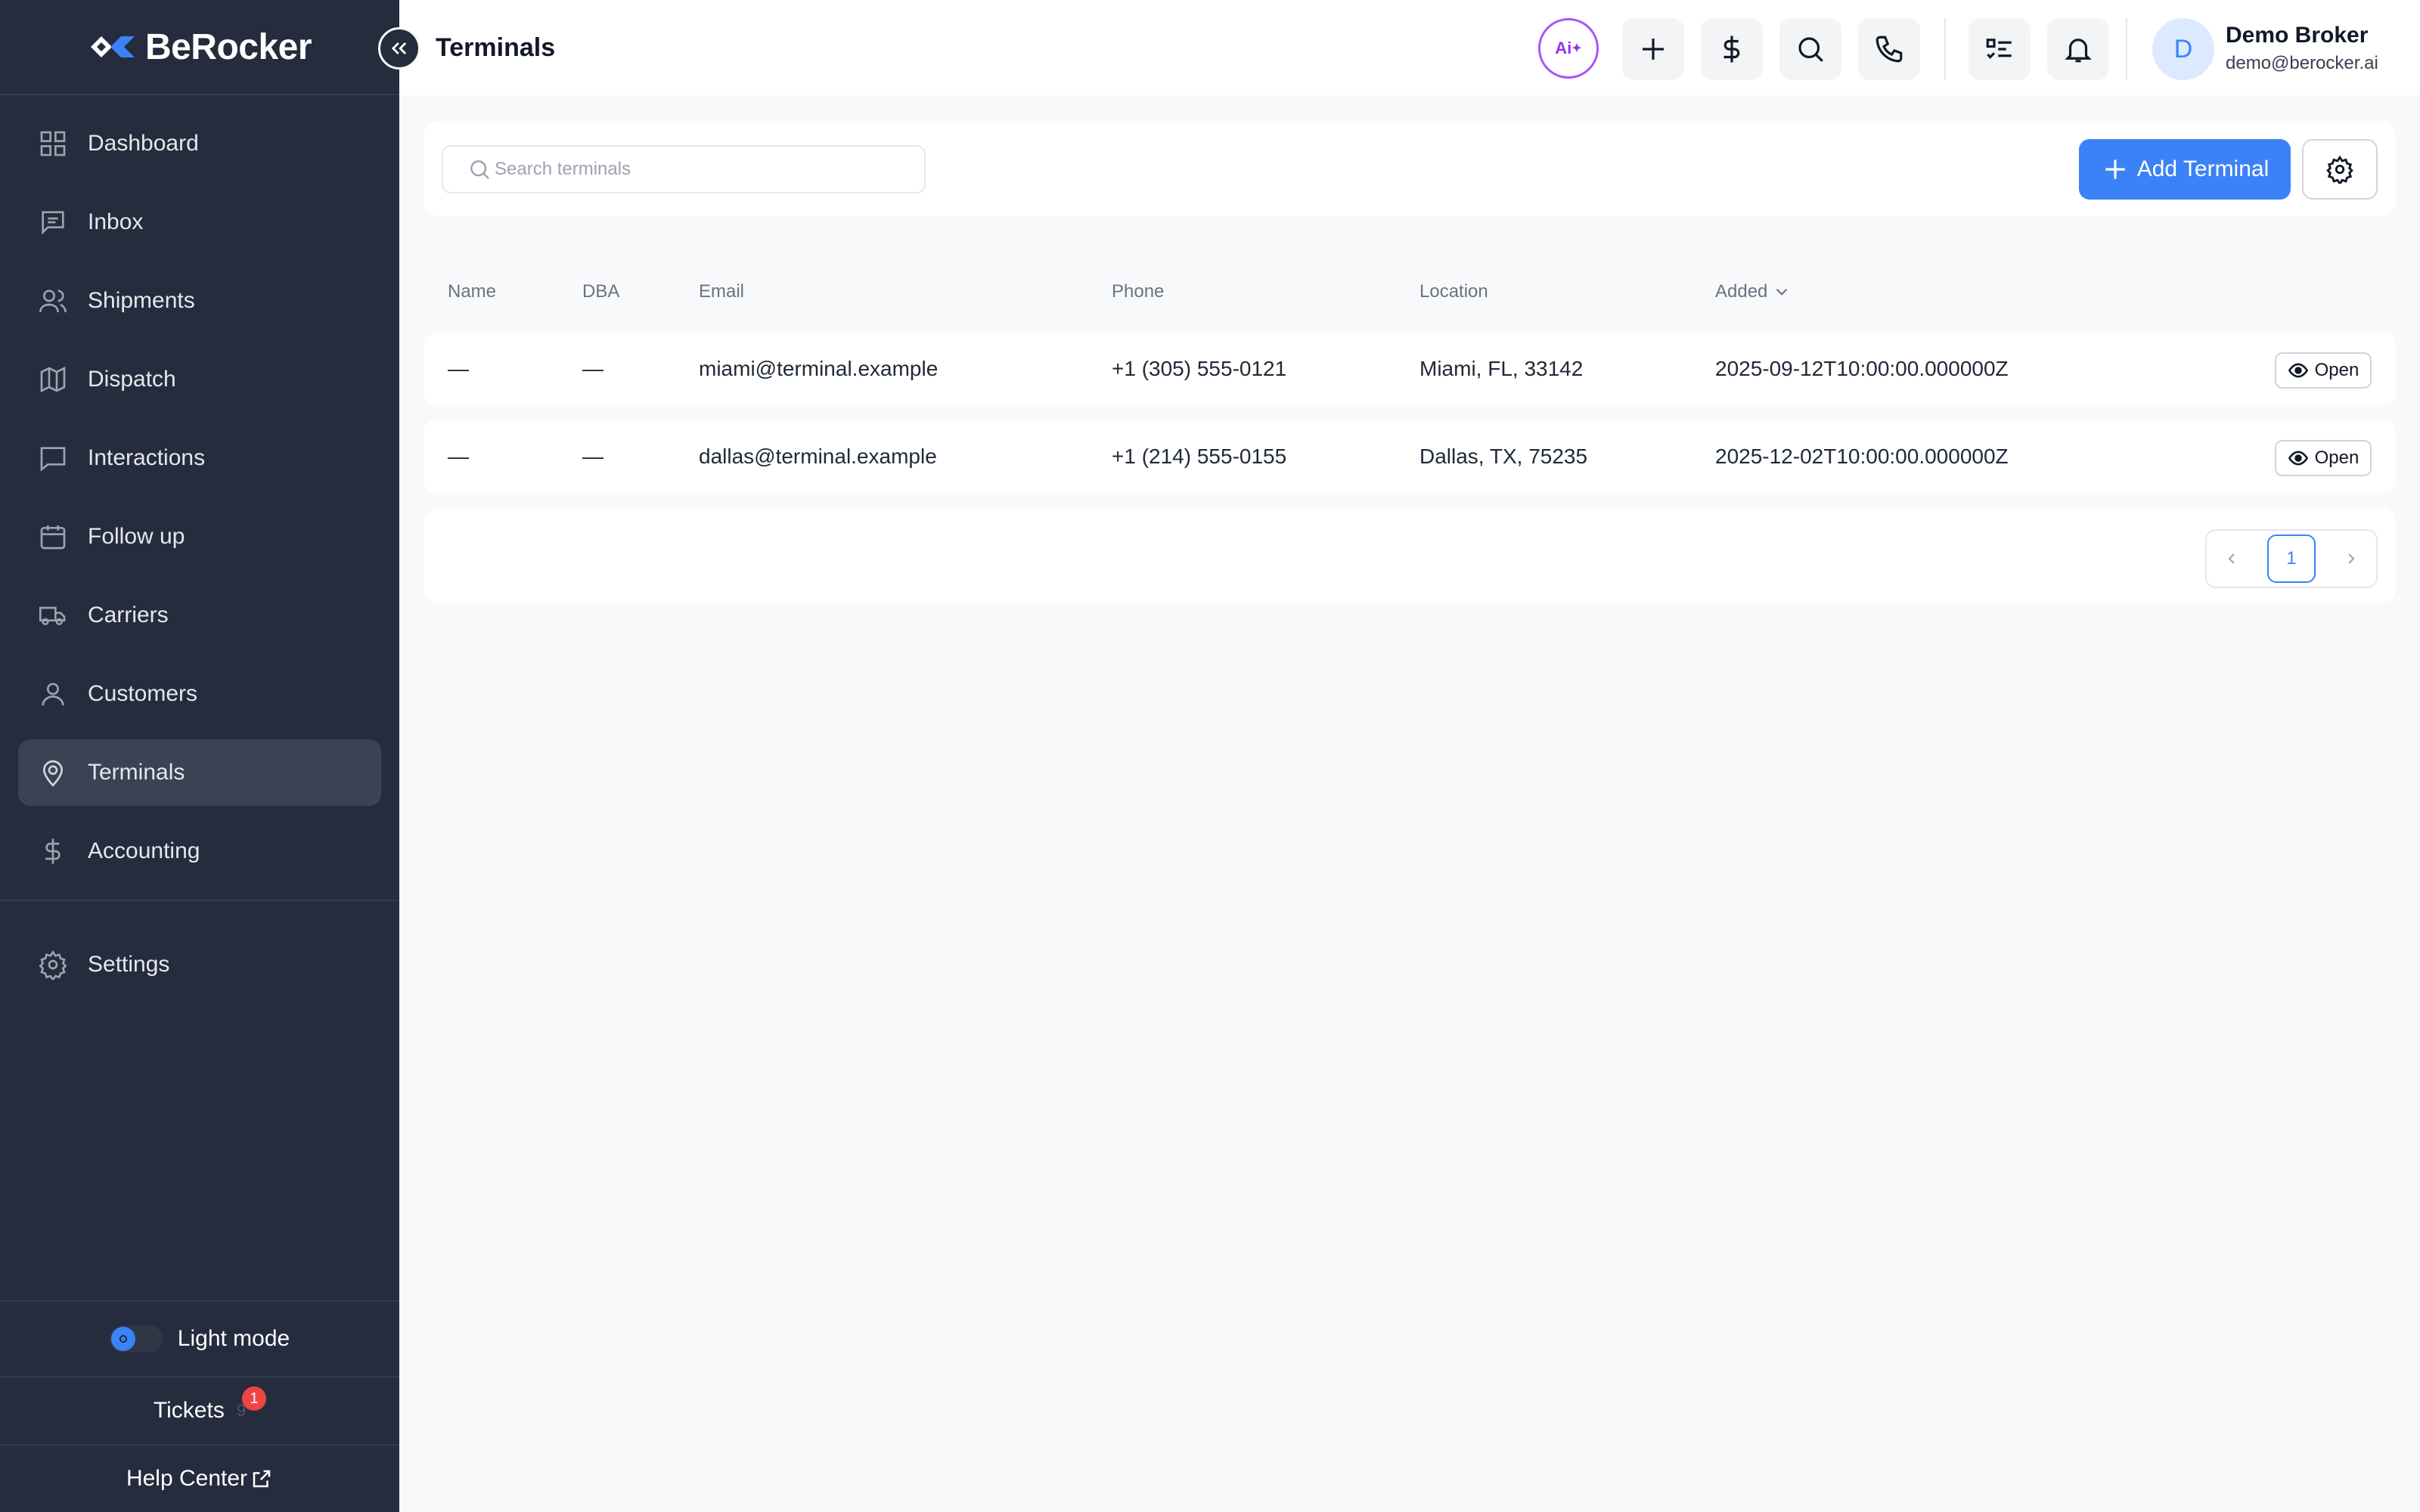  What do you see at coordinates (199, 964) in the screenshot?
I see `sidebar-item-settings: Settings` at bounding box center [199, 964].